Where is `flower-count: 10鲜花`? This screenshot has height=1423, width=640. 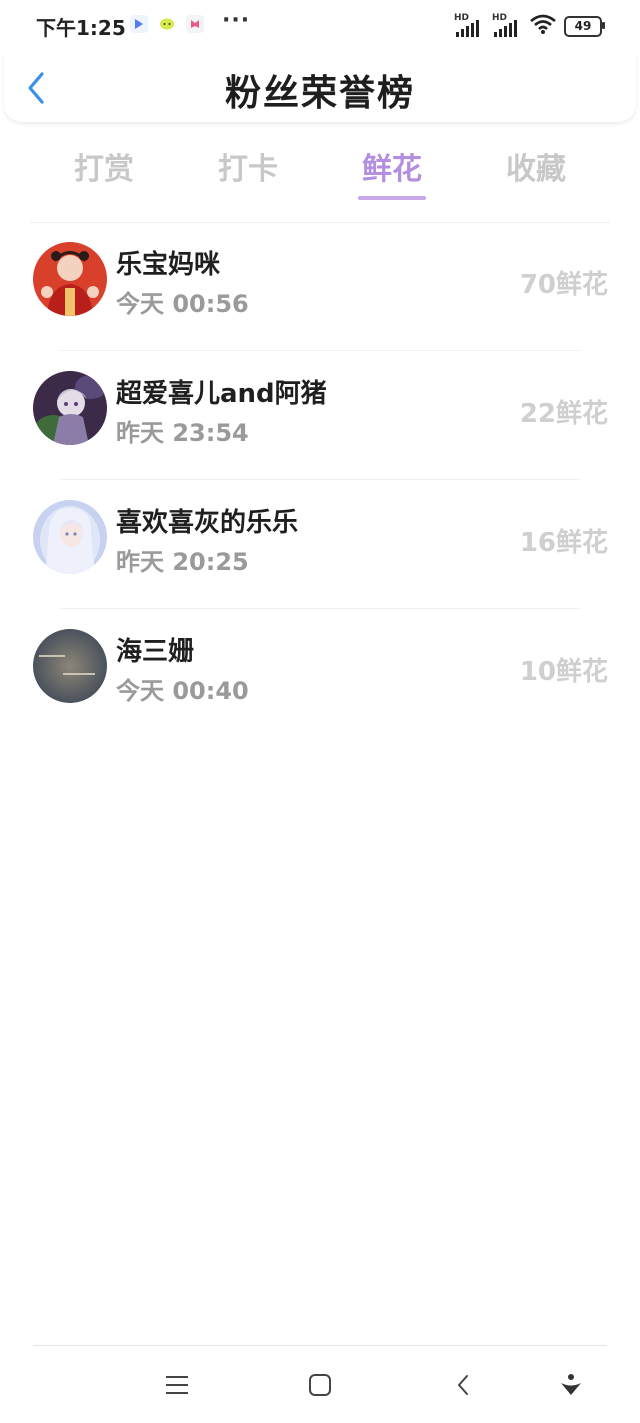 flower-count: 10鲜花 is located at coordinates (563, 672).